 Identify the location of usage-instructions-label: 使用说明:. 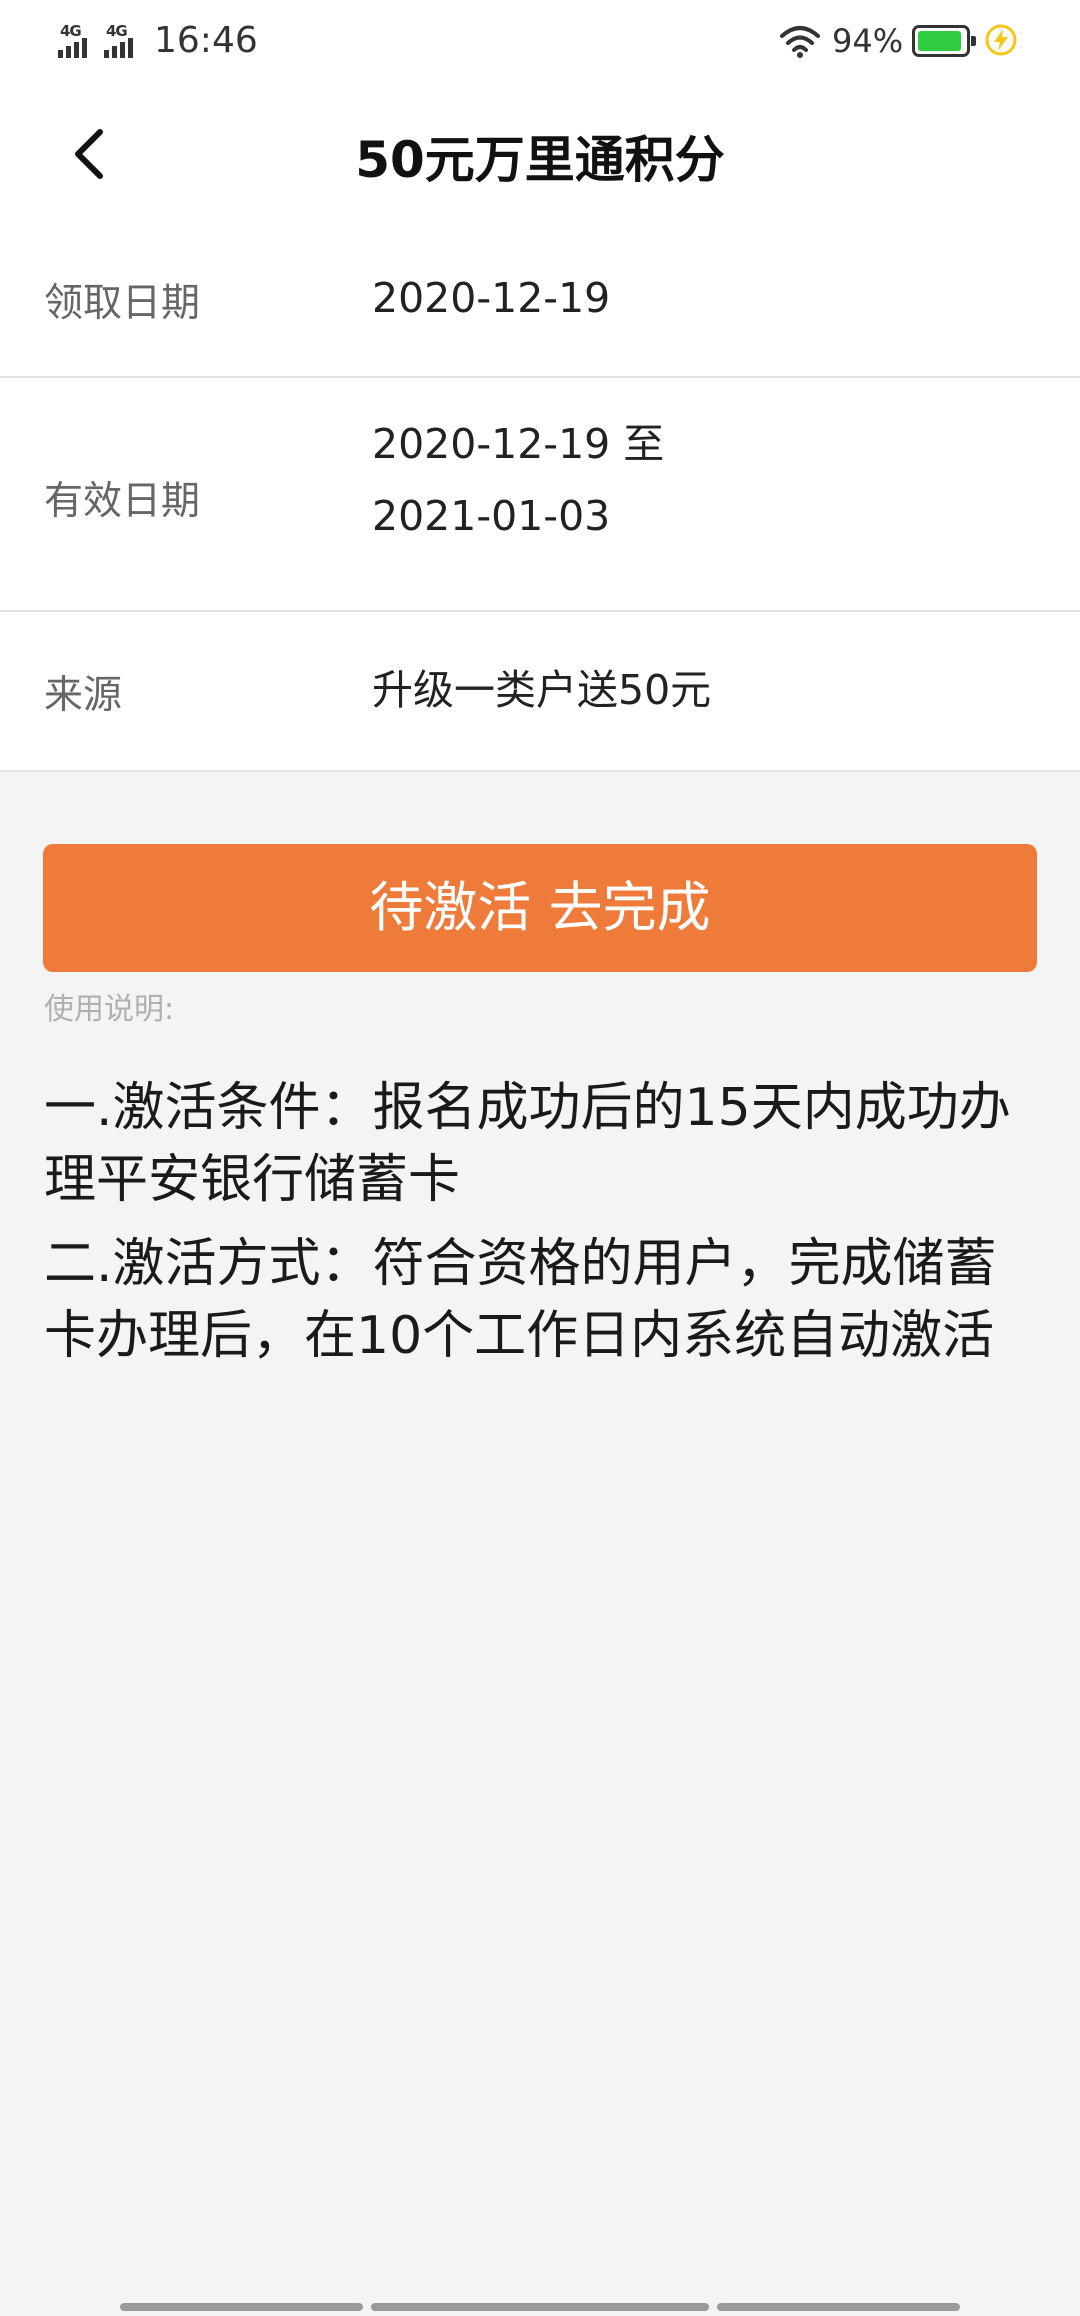
(109, 1009).